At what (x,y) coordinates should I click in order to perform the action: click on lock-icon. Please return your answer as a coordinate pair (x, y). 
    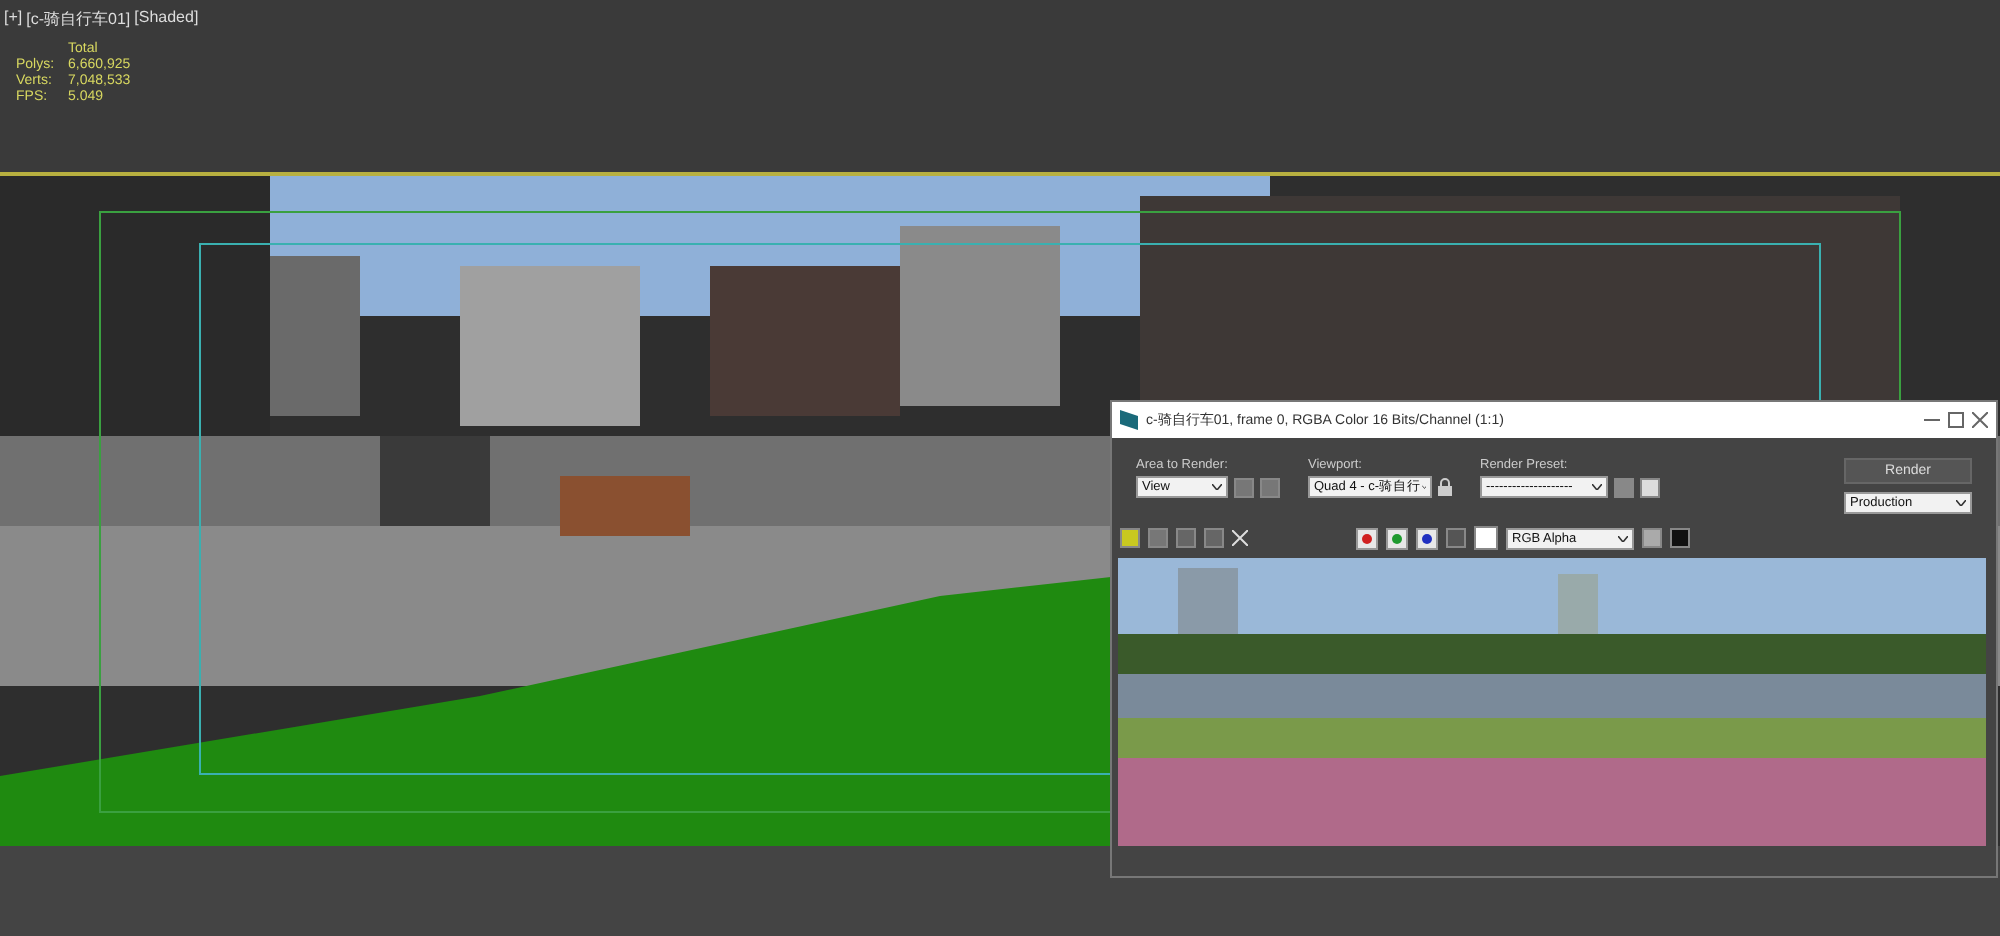
    Looking at the image, I should click on (1445, 487).